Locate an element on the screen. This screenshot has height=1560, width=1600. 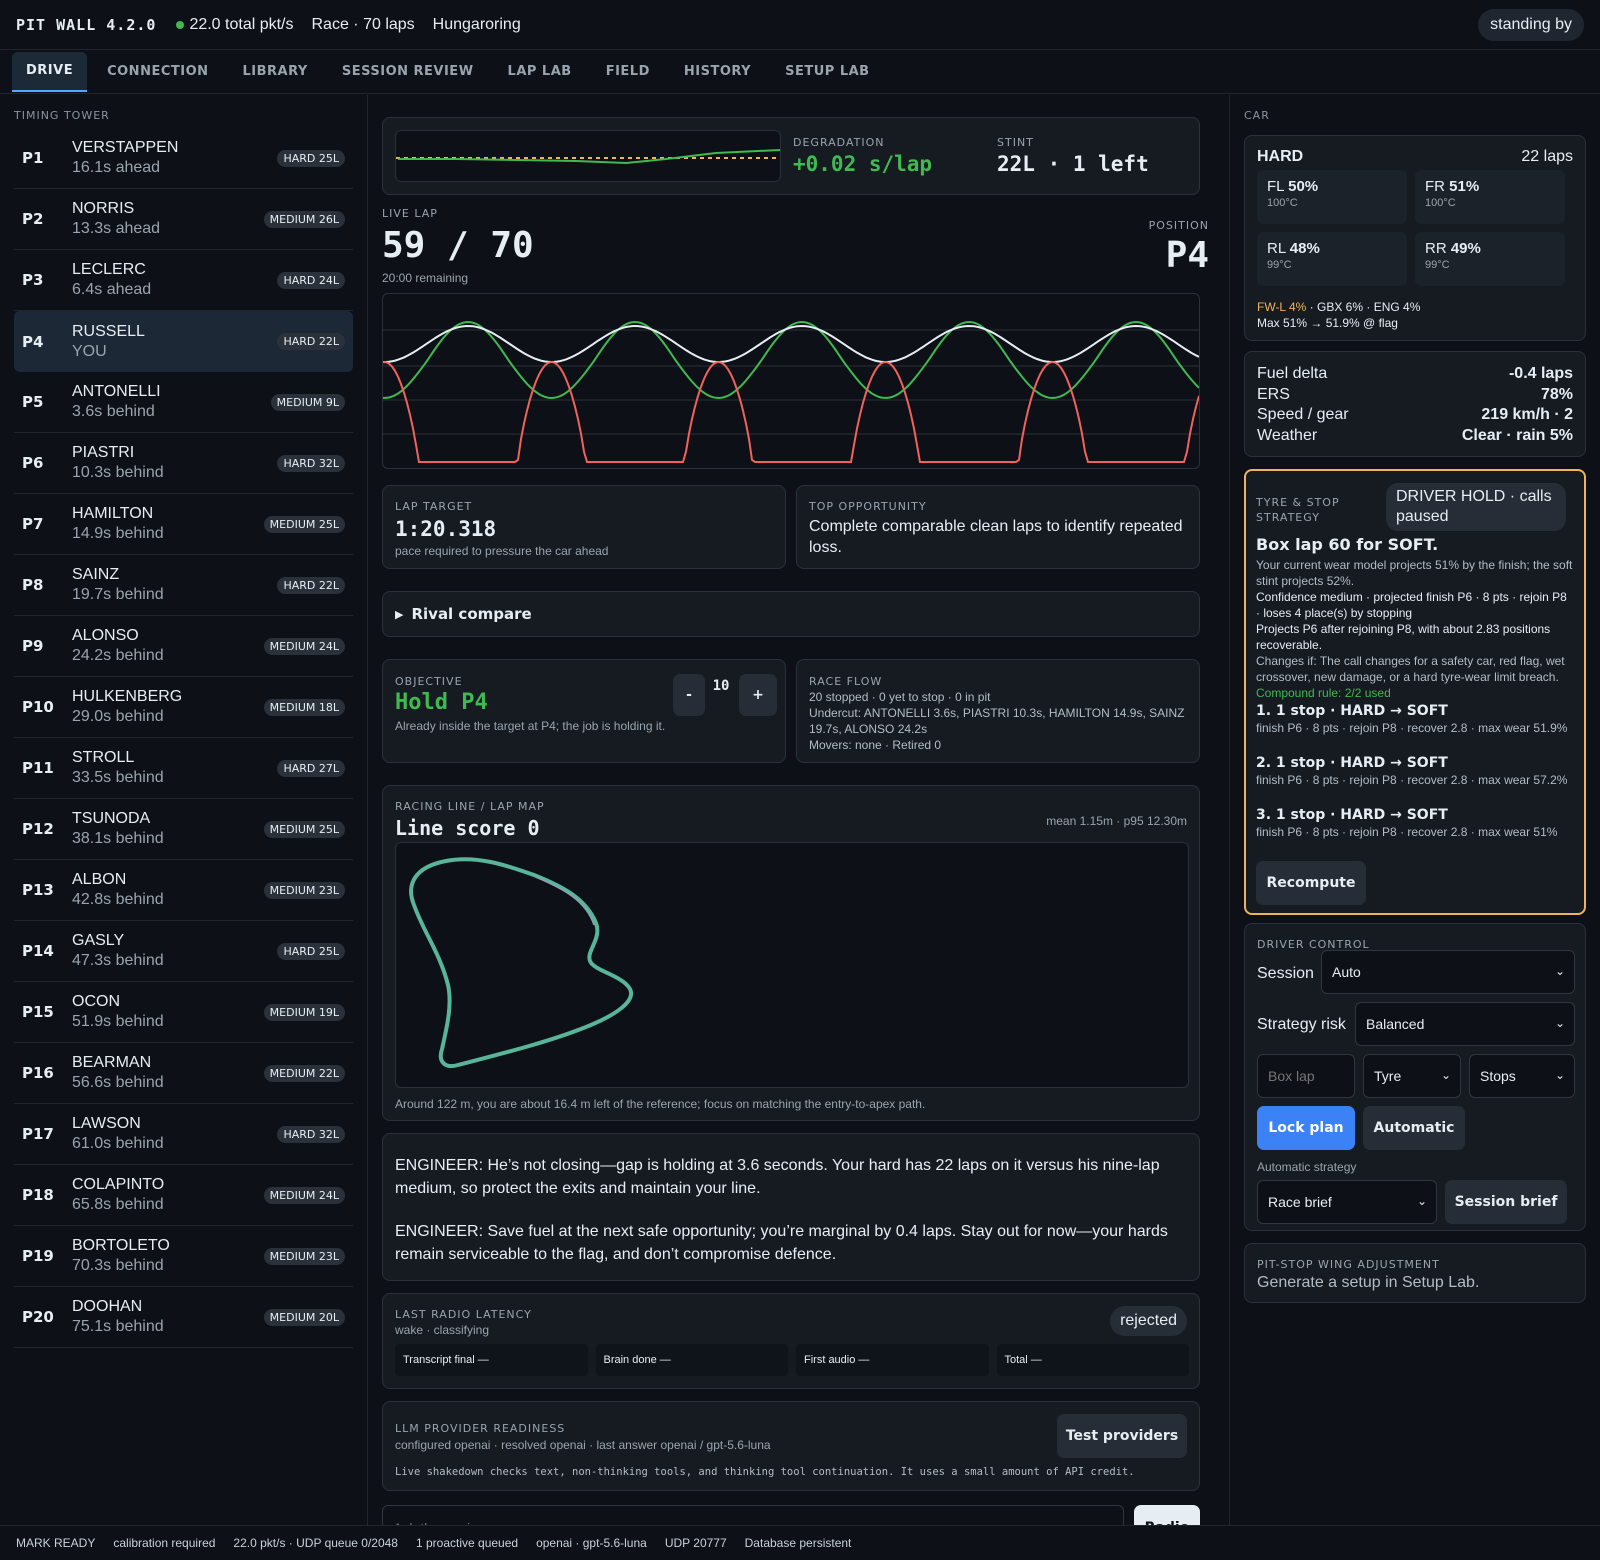
timing-row: P16 BEARMAN 56.6s behind MEDIUM 22L is located at coordinates (183, 1073).